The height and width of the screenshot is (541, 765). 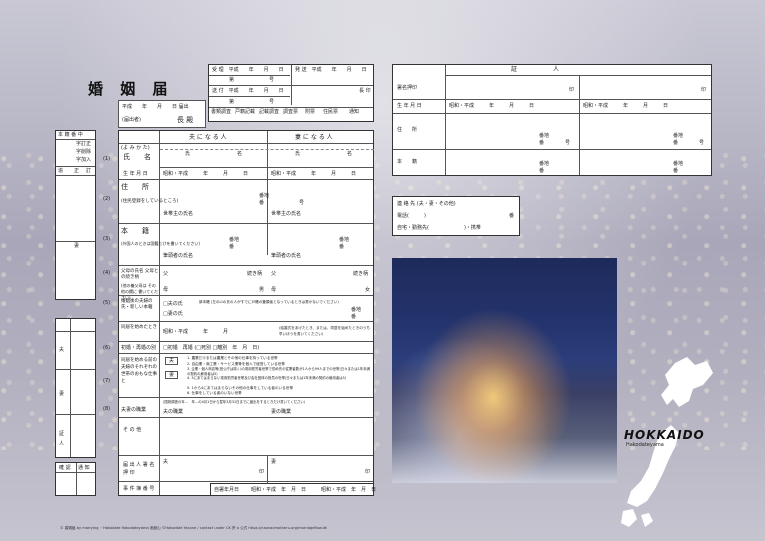 I want to click on husband-occupation: 夫の職業, so click(x=173, y=412).